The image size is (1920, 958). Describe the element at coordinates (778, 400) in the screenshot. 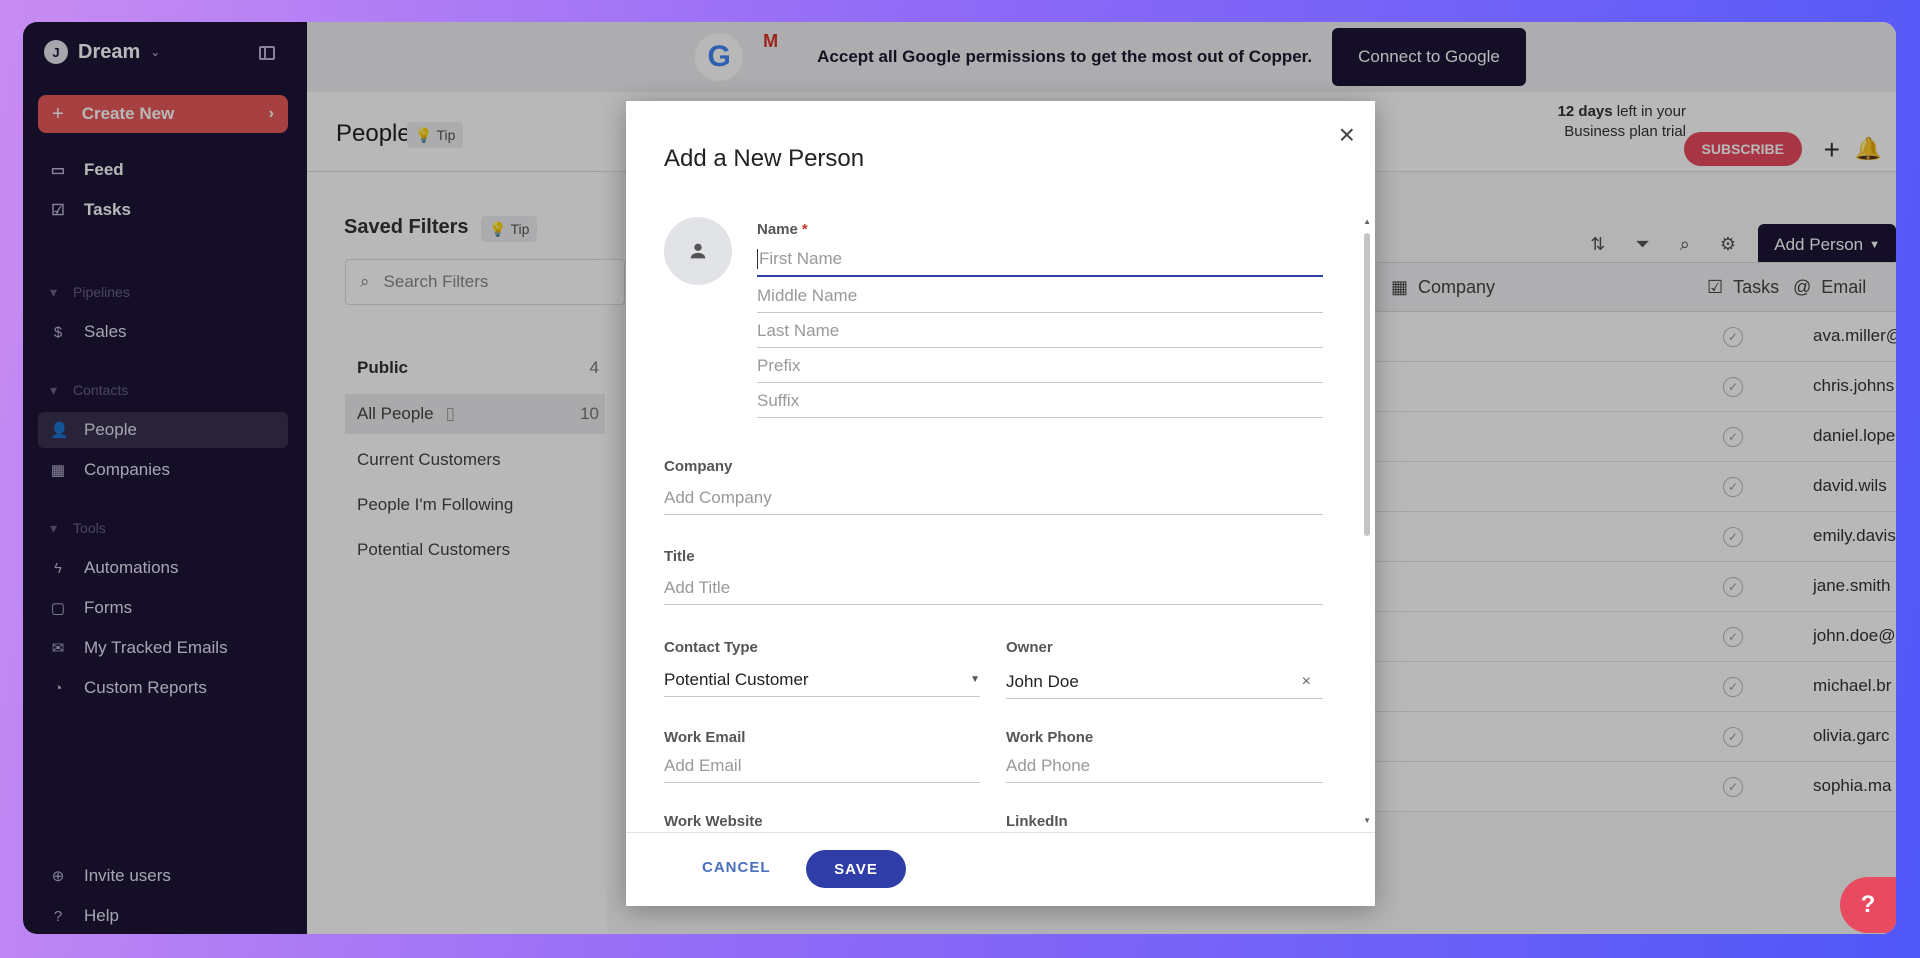

I see `suffix-placeholder: Suffix` at that location.